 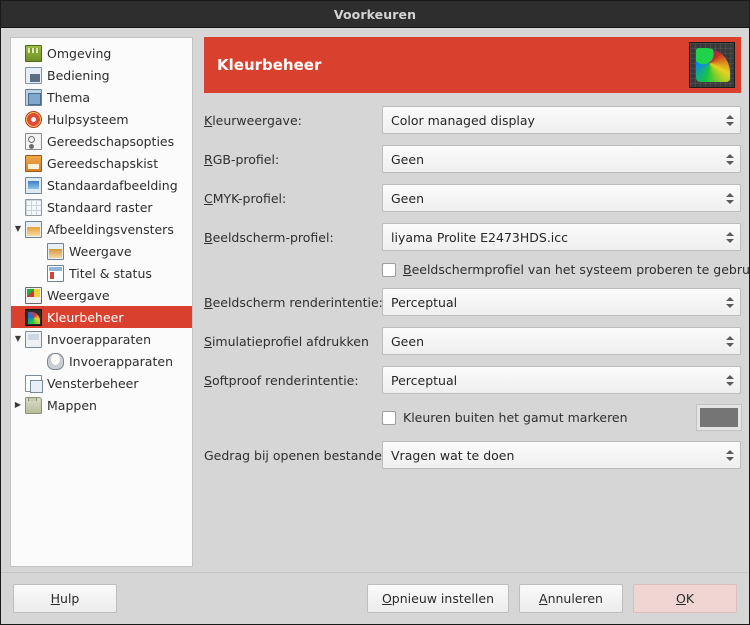 I want to click on ok-button: OK, so click(x=685, y=598).